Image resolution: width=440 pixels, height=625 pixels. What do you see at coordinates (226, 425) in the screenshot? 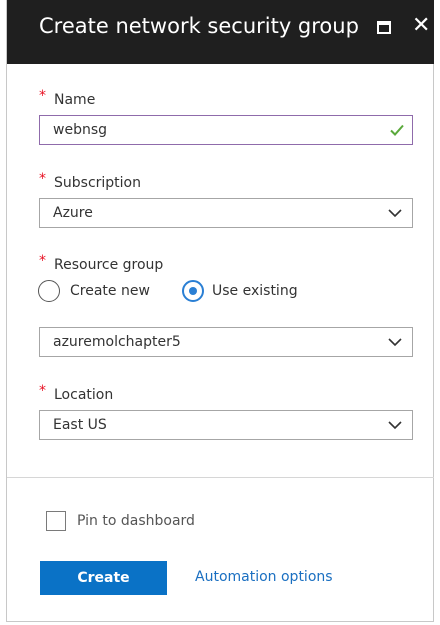
I see `location-select: East US` at bounding box center [226, 425].